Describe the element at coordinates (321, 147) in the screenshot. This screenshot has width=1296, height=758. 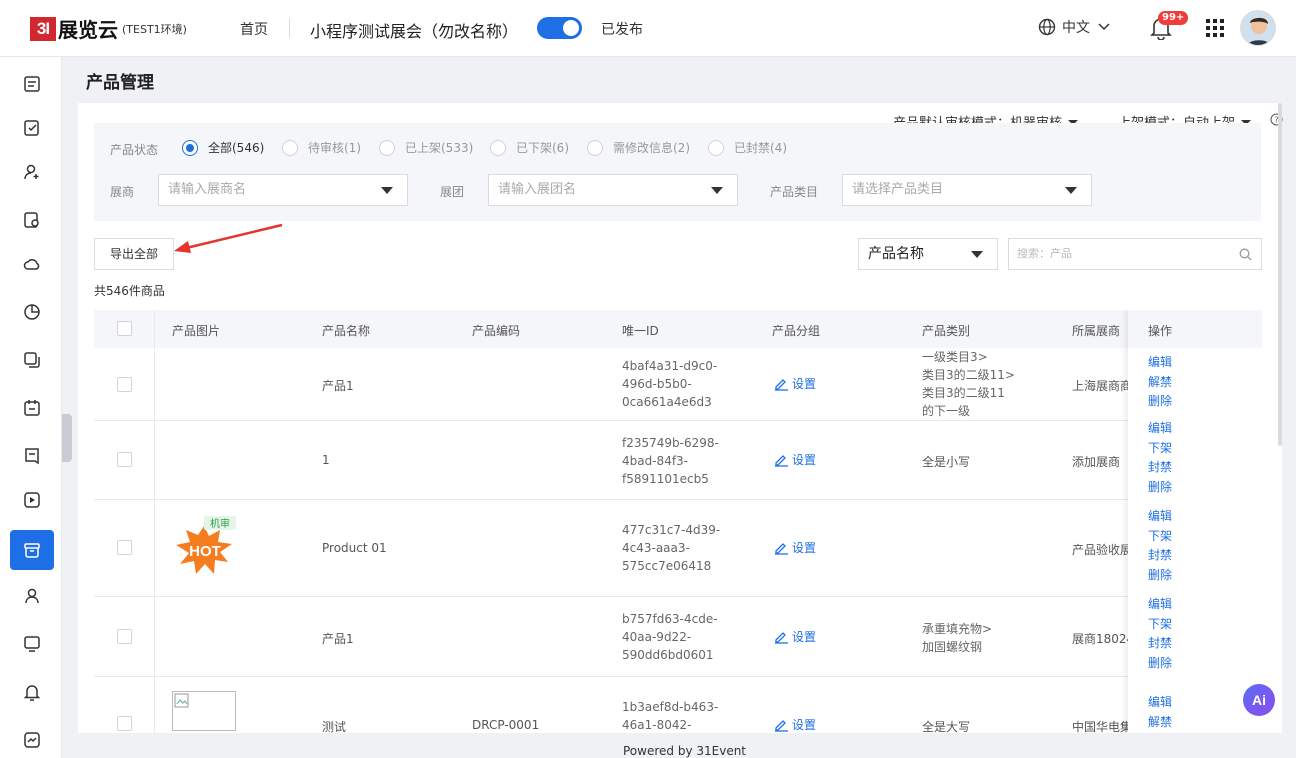
I see `status-radio-pending: 待审核(1)` at that location.